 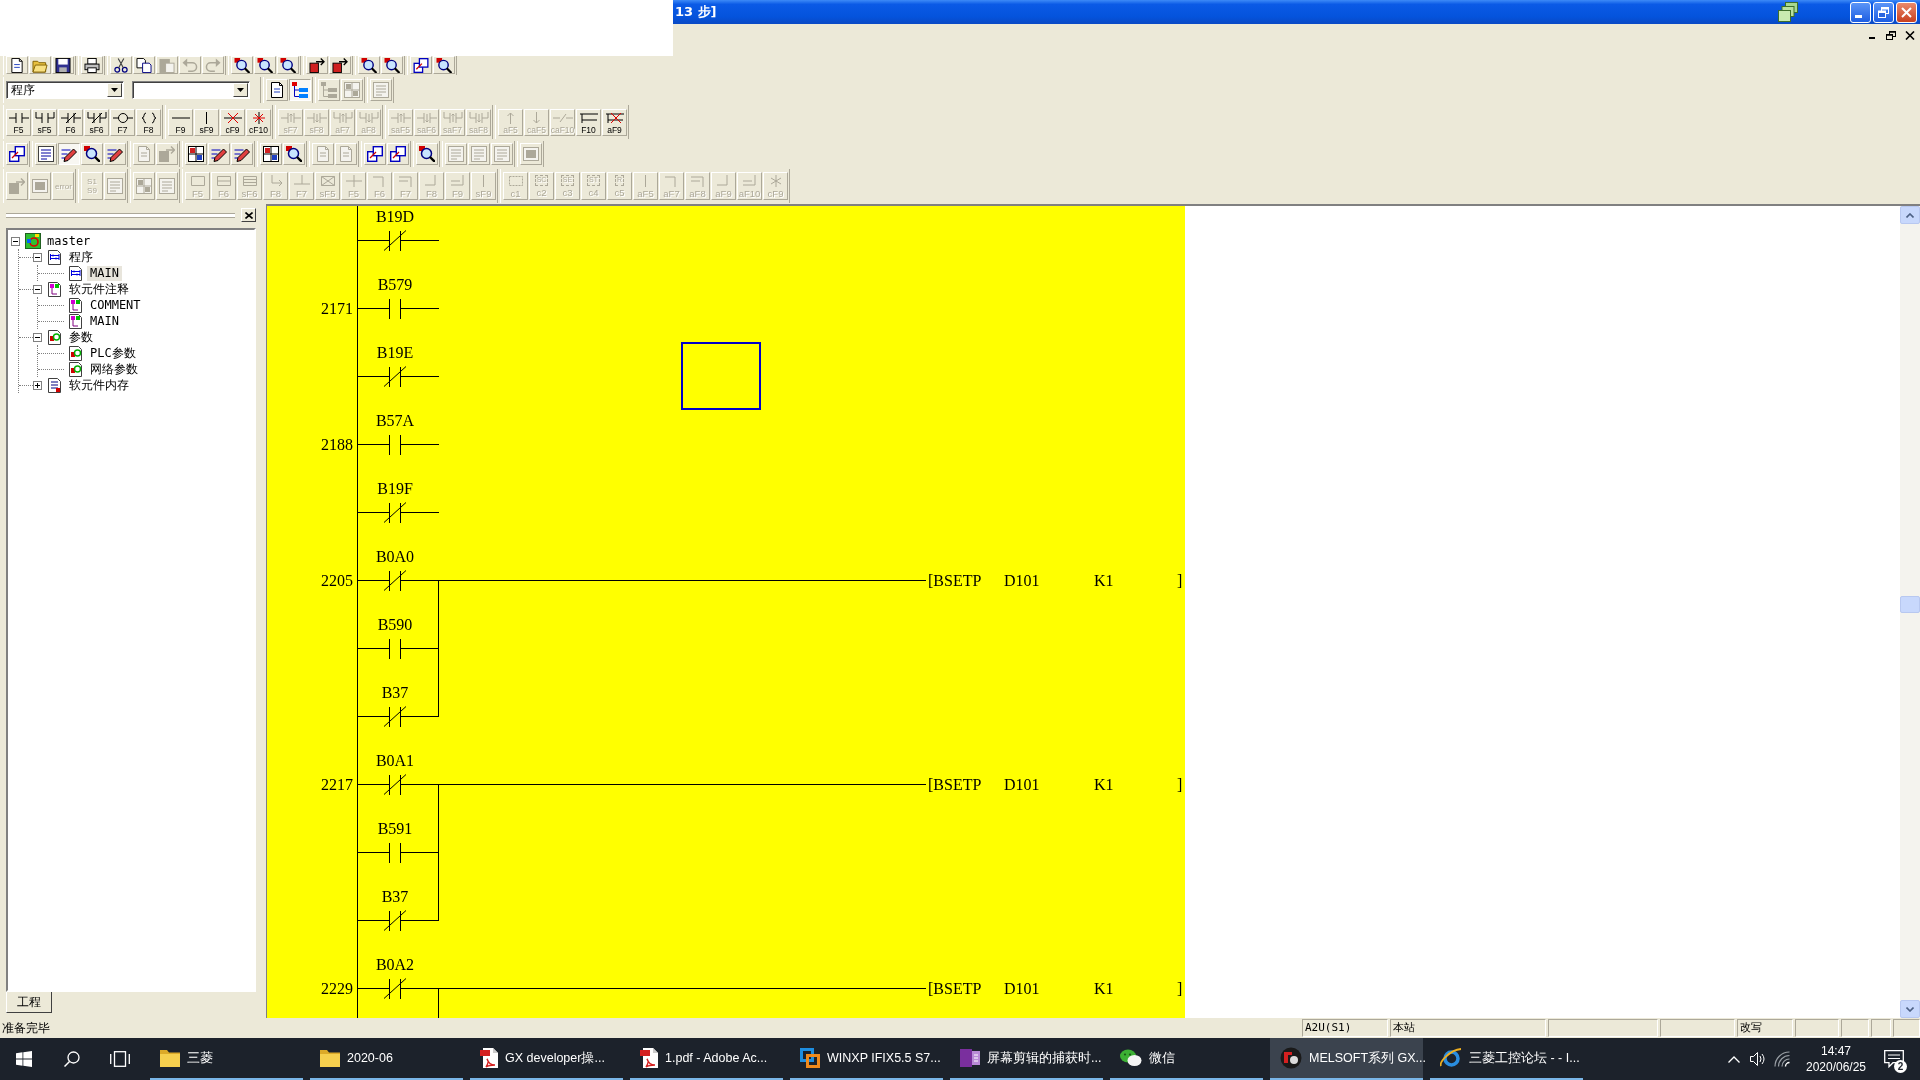 I want to click on panel-close-button, so click(x=248, y=215).